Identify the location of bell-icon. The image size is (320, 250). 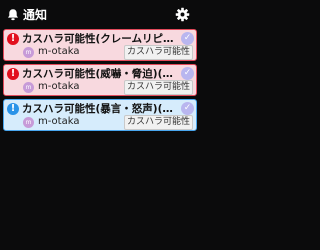
(13, 15).